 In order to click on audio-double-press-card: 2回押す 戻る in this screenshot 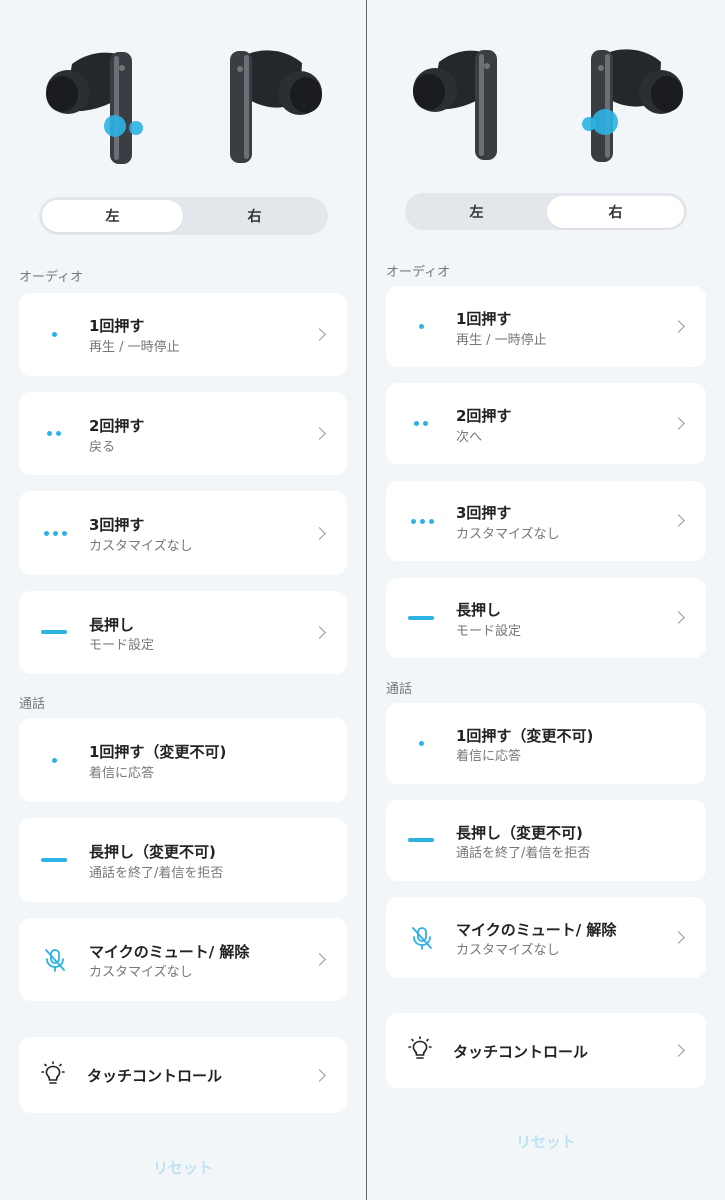, I will do `click(183, 433)`.